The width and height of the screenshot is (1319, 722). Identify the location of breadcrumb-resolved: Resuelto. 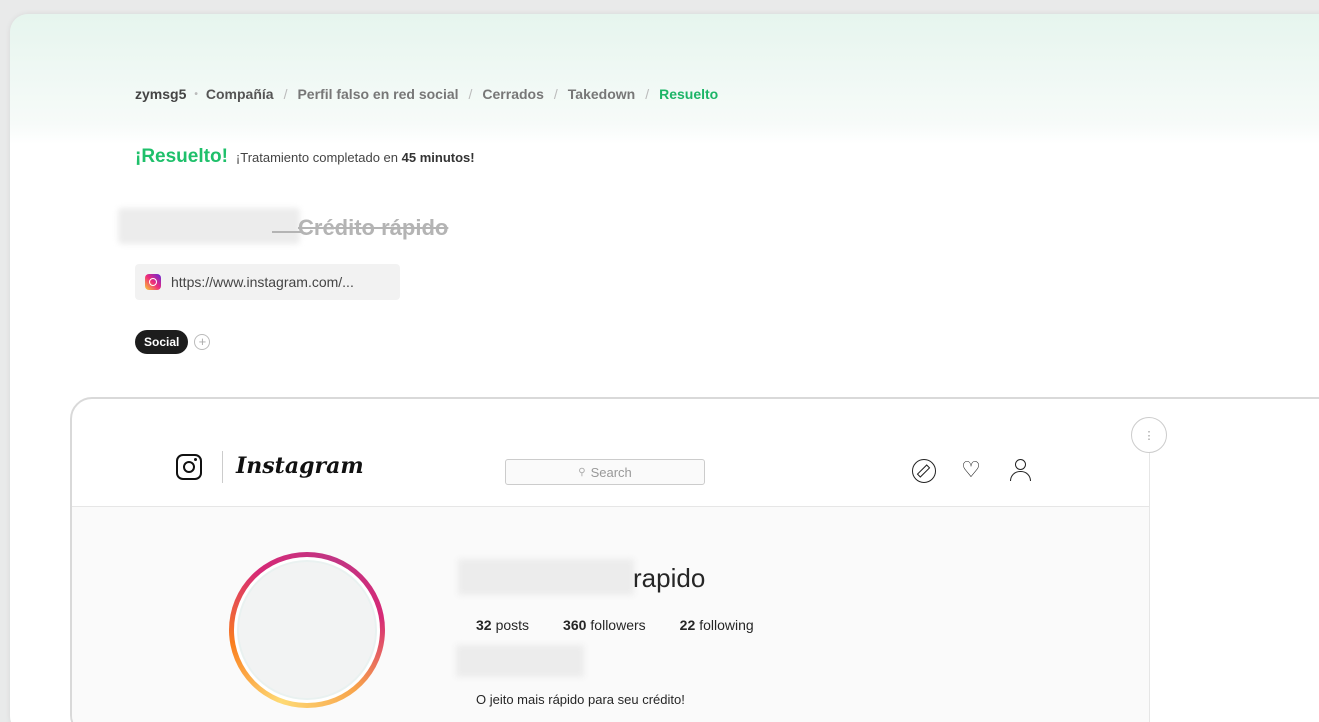
(689, 94).